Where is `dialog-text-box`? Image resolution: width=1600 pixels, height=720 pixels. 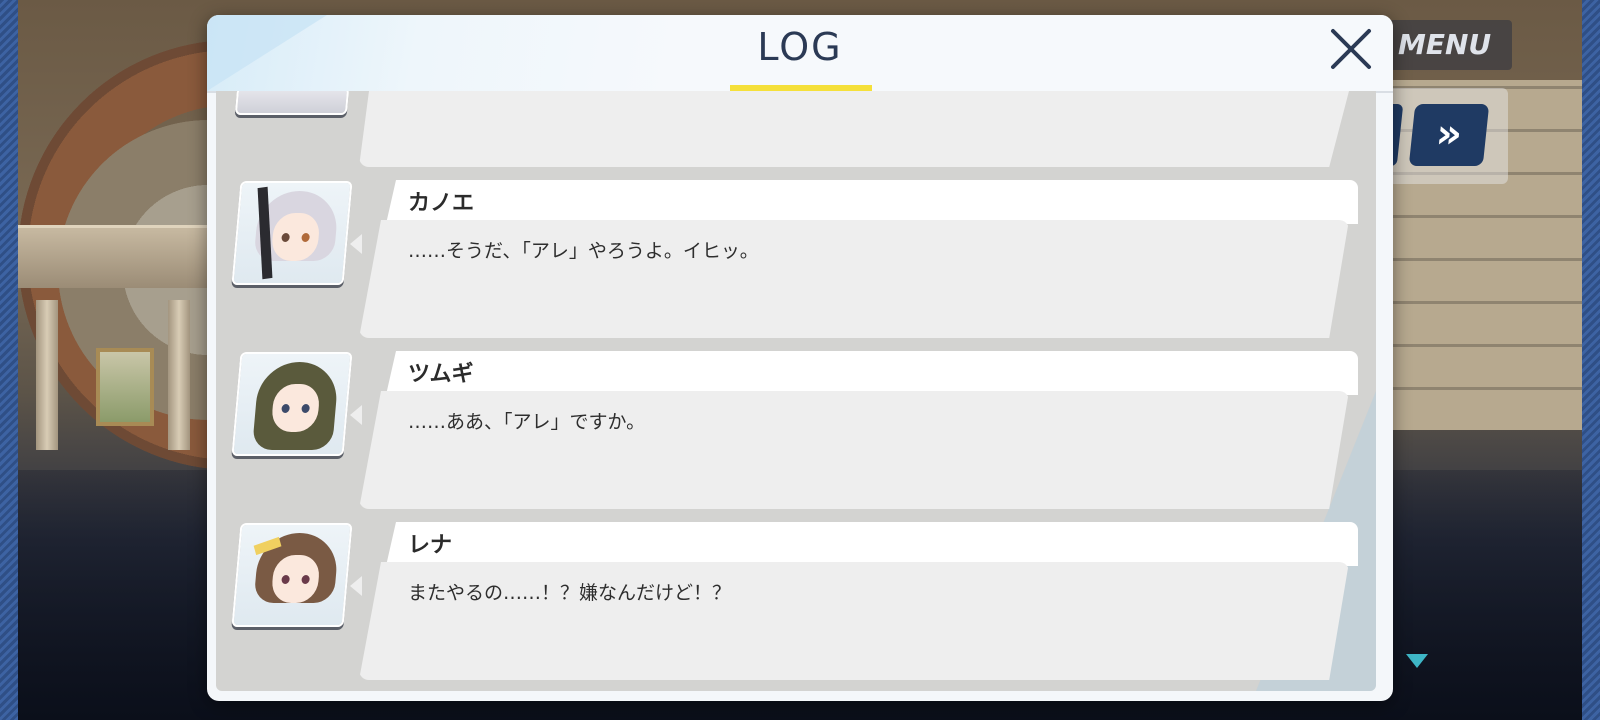 dialog-text-box is located at coordinates (854, 129).